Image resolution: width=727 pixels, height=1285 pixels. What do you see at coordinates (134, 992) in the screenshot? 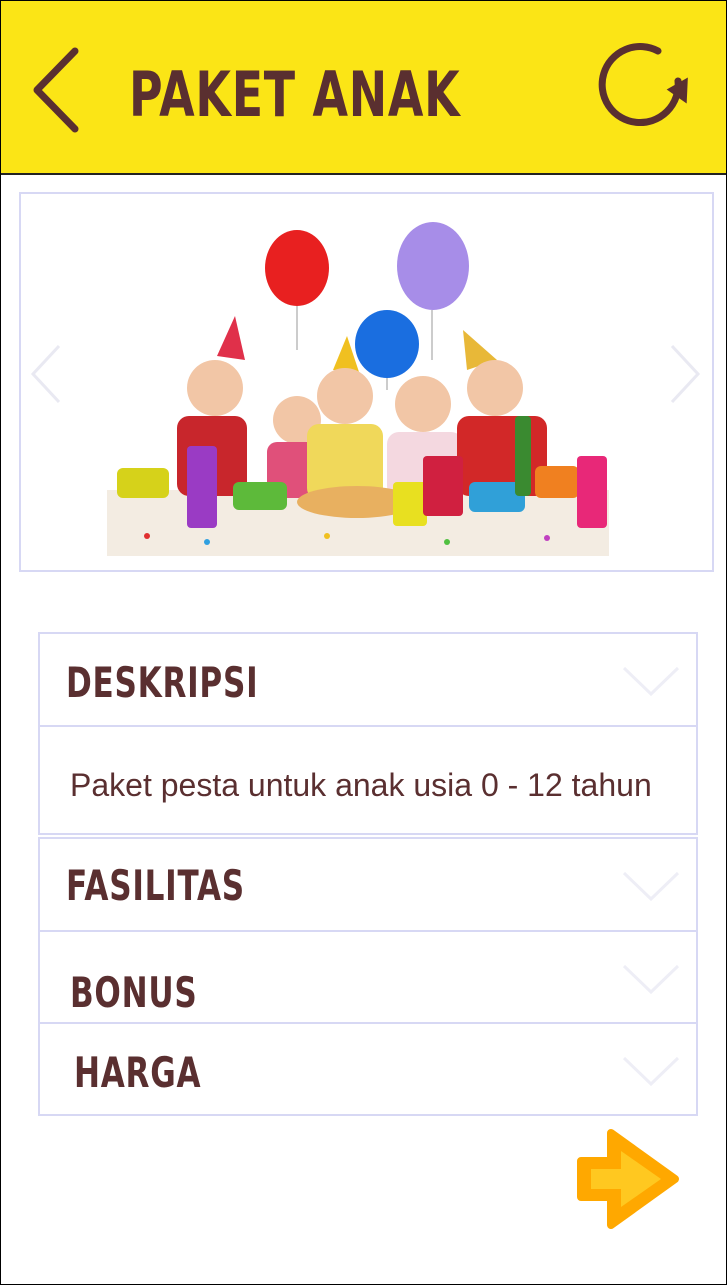
I see `accordion-label: BONUS` at bounding box center [134, 992].